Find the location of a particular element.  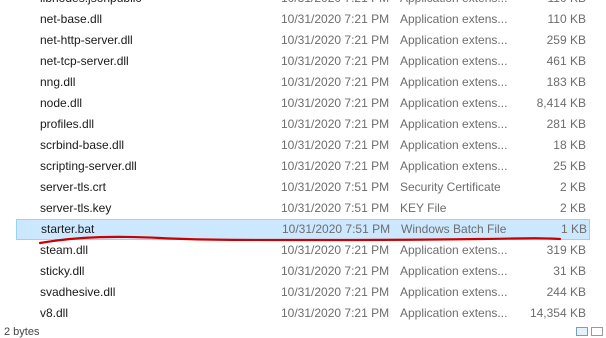

file-name: net-base.dll is located at coordinates (71, 19).